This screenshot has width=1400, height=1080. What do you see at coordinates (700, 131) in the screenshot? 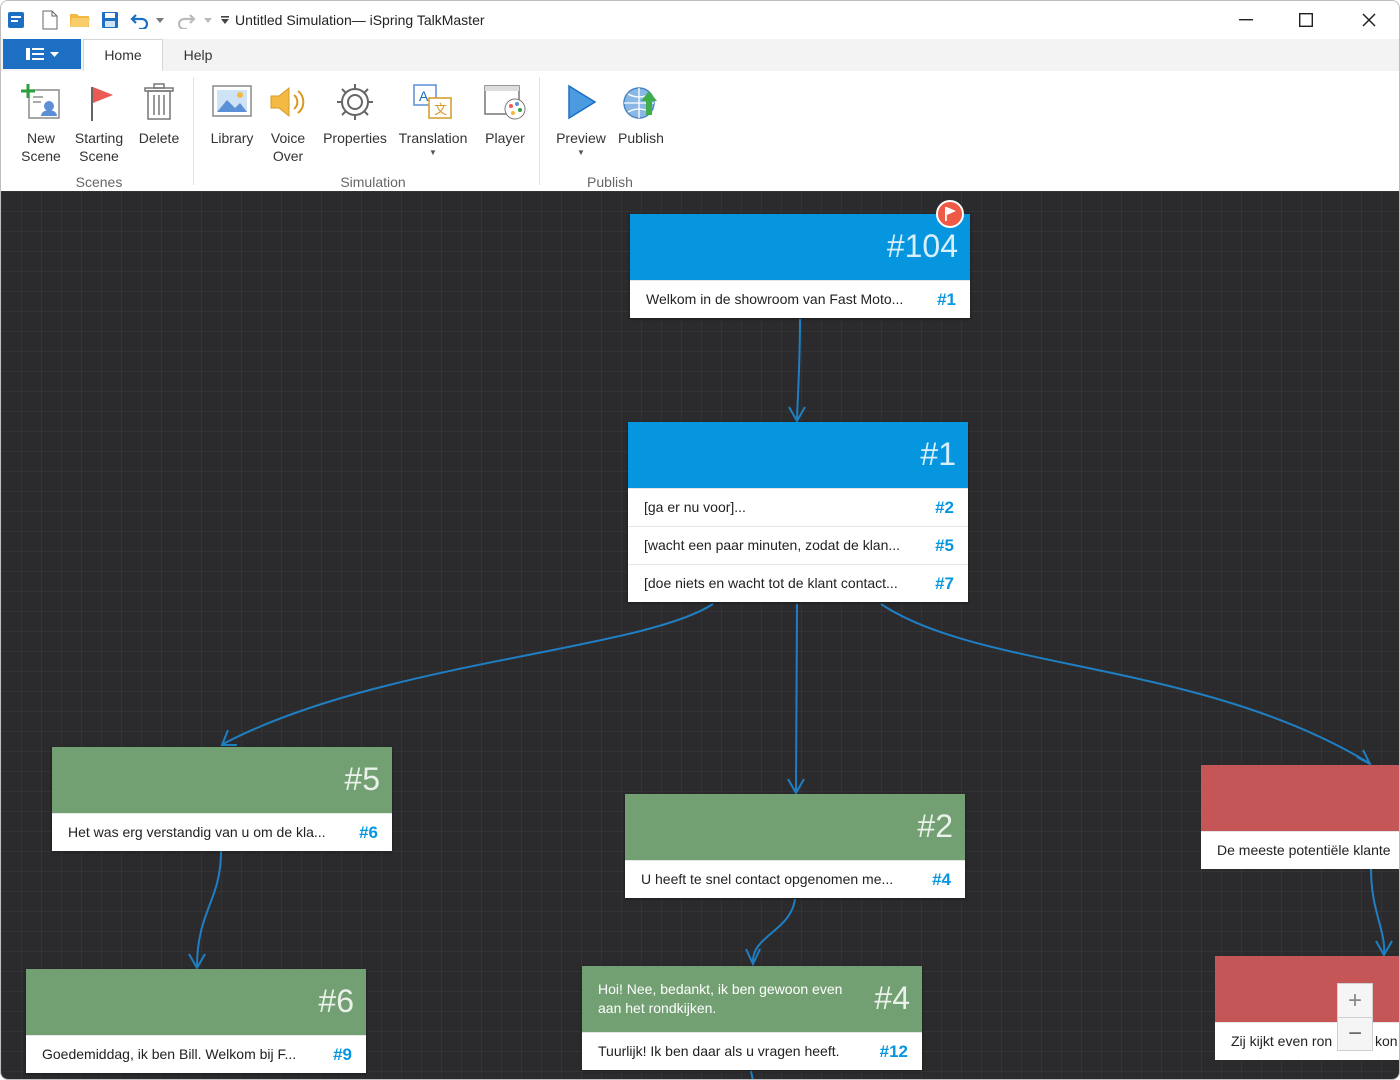
I see `ribbon: New Scene Starting Scene Delete Library` at bounding box center [700, 131].